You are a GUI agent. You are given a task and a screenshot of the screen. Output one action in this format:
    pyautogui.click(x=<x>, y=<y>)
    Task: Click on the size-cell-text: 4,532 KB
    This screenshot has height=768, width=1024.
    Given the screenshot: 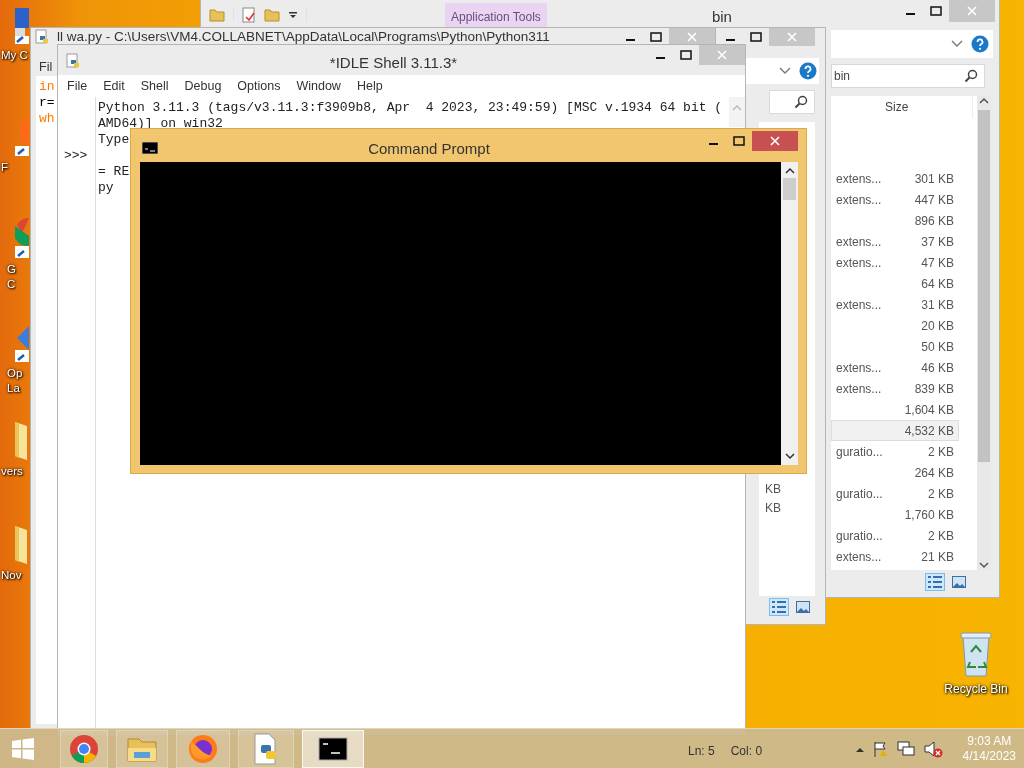 What is the action you would take?
    pyautogui.click(x=929, y=431)
    